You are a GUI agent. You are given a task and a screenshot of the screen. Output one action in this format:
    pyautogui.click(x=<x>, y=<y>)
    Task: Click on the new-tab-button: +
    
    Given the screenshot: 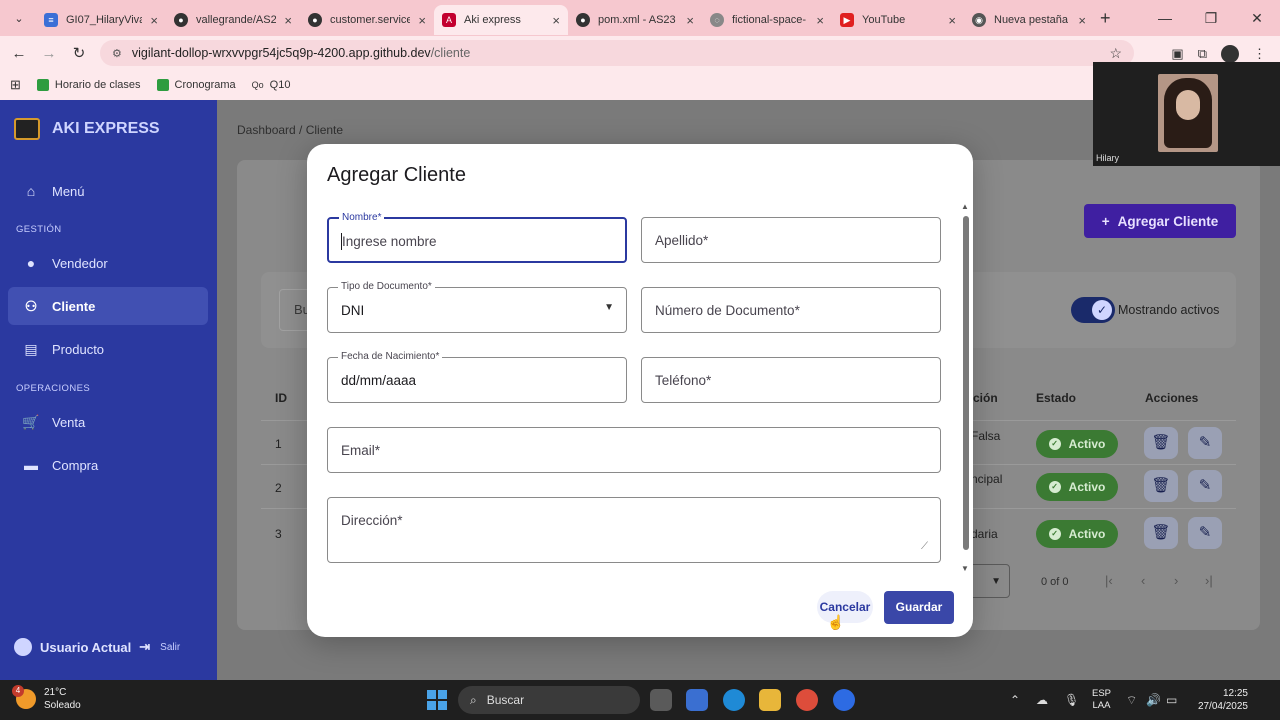 What is the action you would take?
    pyautogui.click(x=1105, y=18)
    